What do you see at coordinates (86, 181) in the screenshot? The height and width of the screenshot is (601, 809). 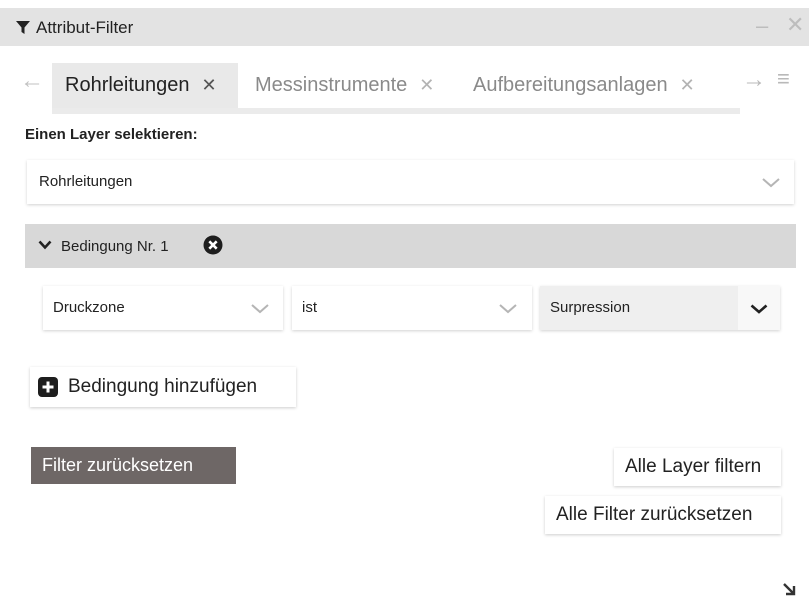 I see `layer-select-value: Rohrleitungen` at bounding box center [86, 181].